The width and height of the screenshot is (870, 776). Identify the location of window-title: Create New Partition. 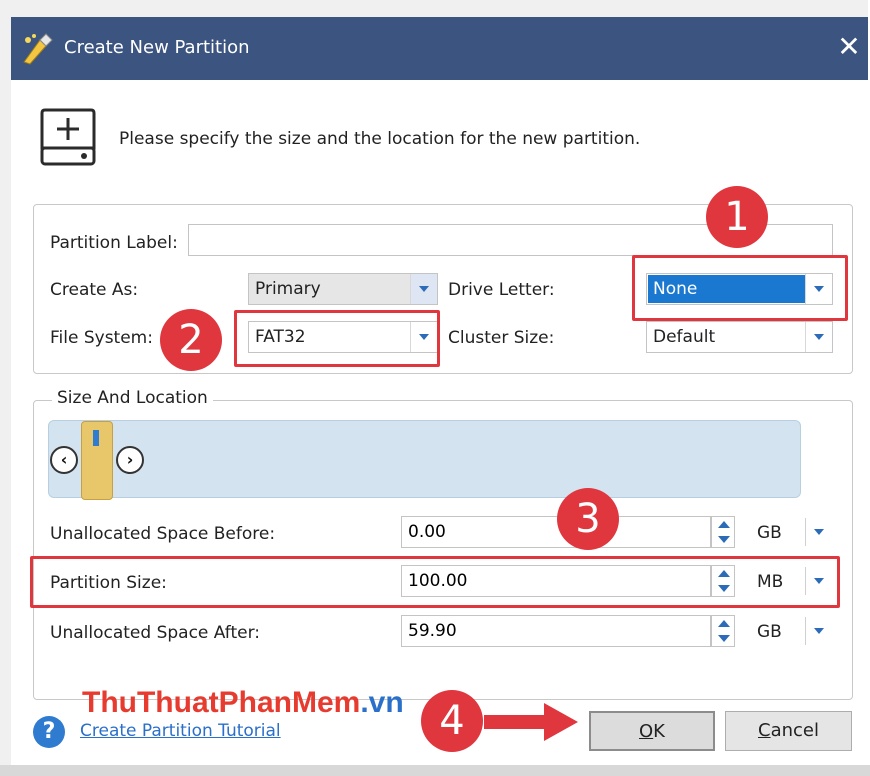
(157, 47).